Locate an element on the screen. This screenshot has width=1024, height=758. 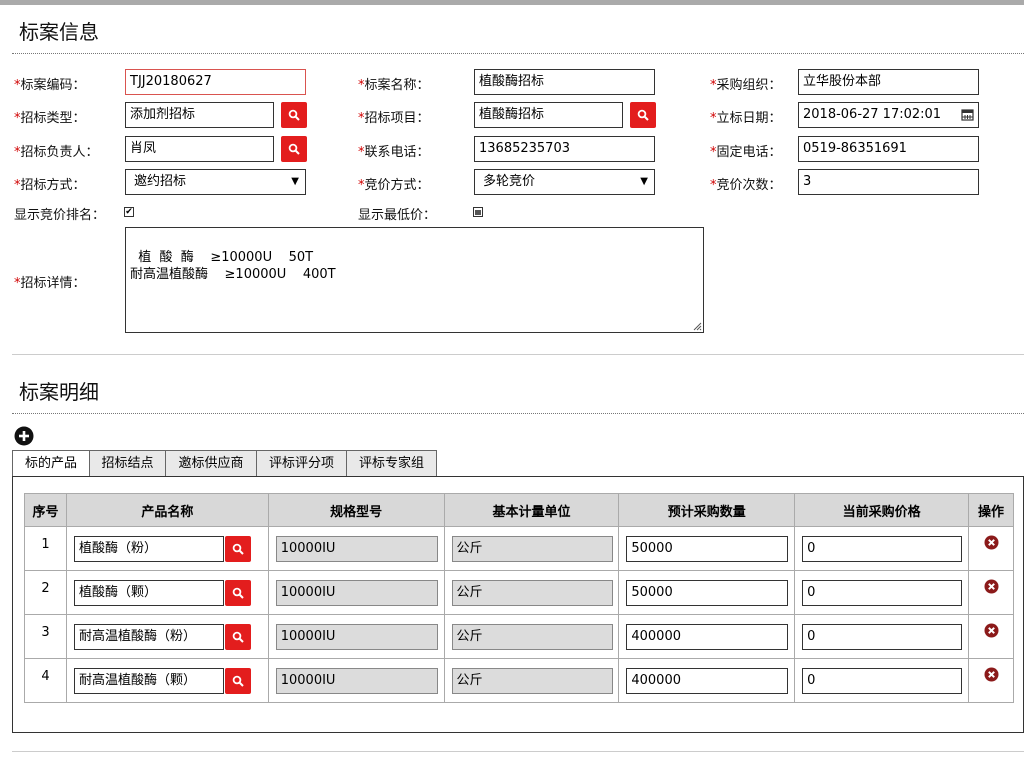
add-circle-icon is located at coordinates (24, 436).